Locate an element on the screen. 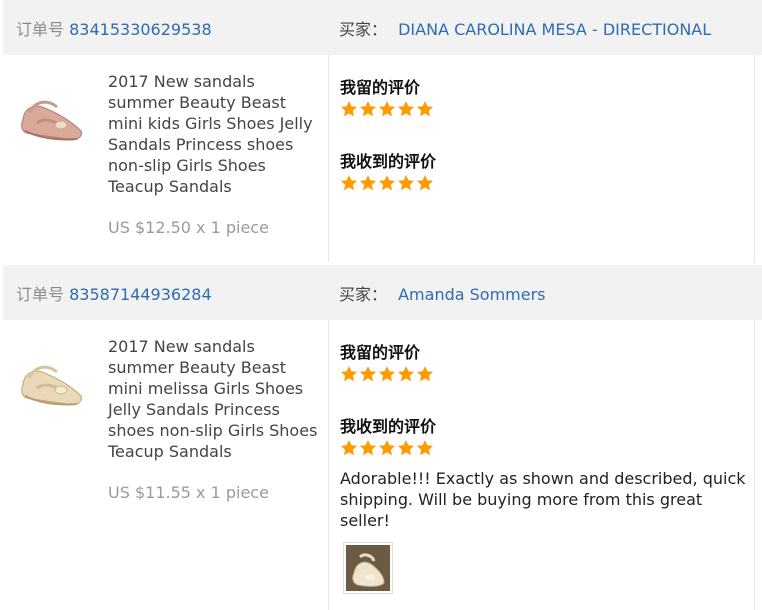  order-number-row: 订单号 83415330629538 is located at coordinates (114, 28).